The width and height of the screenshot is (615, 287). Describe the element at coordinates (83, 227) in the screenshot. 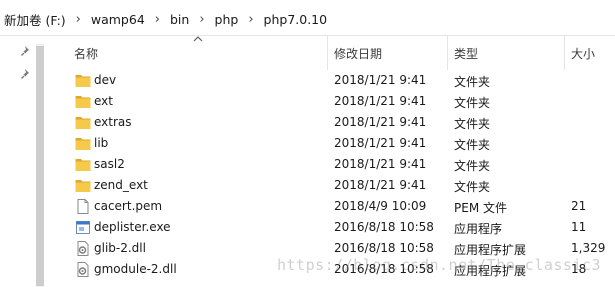

I see `application-icon` at that location.